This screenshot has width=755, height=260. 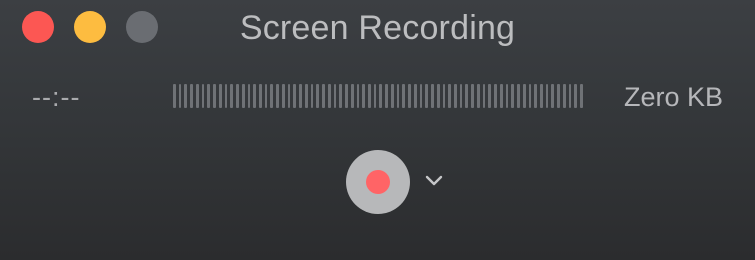 What do you see at coordinates (673, 97) in the screenshot?
I see `file-size: Zero KB` at bounding box center [673, 97].